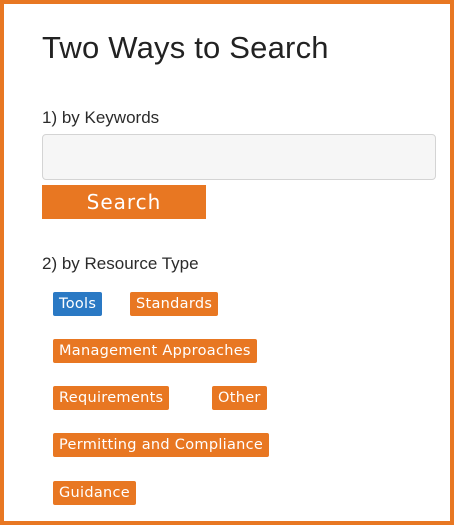 This screenshot has height=525, width=454. Describe the element at coordinates (120, 263) in the screenshot. I see `resource-type-label: 2) by Resource Type` at that location.